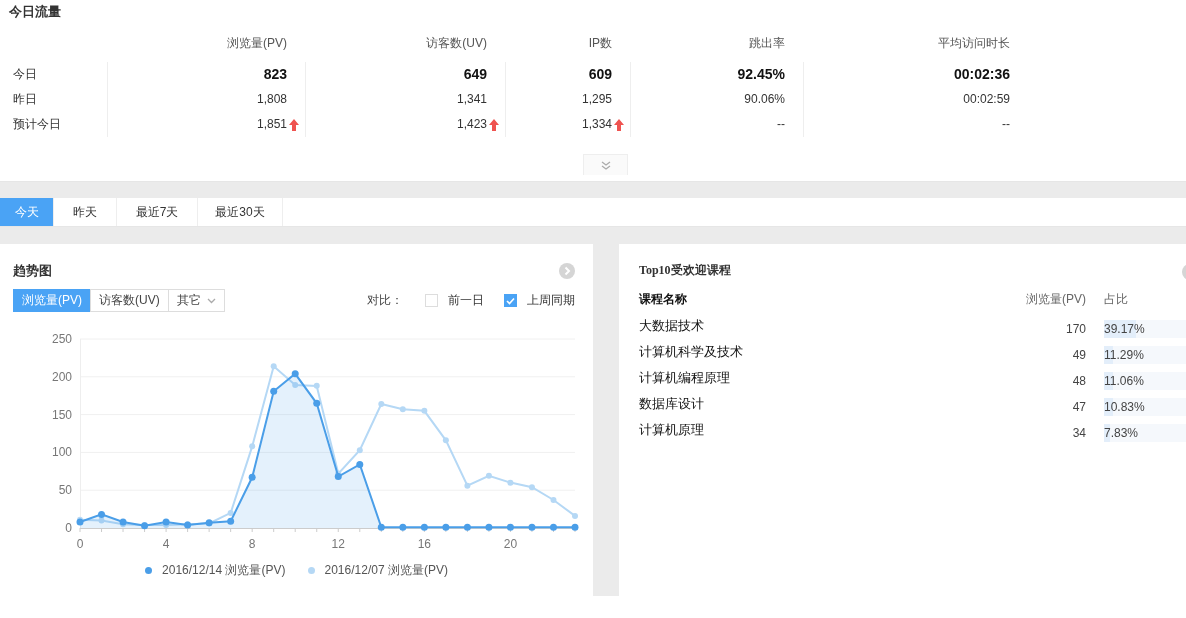 Image resolution: width=1186 pixels, height=618 pixels. What do you see at coordinates (385, 300) in the screenshot?
I see `compare-label: 对比：` at bounding box center [385, 300].